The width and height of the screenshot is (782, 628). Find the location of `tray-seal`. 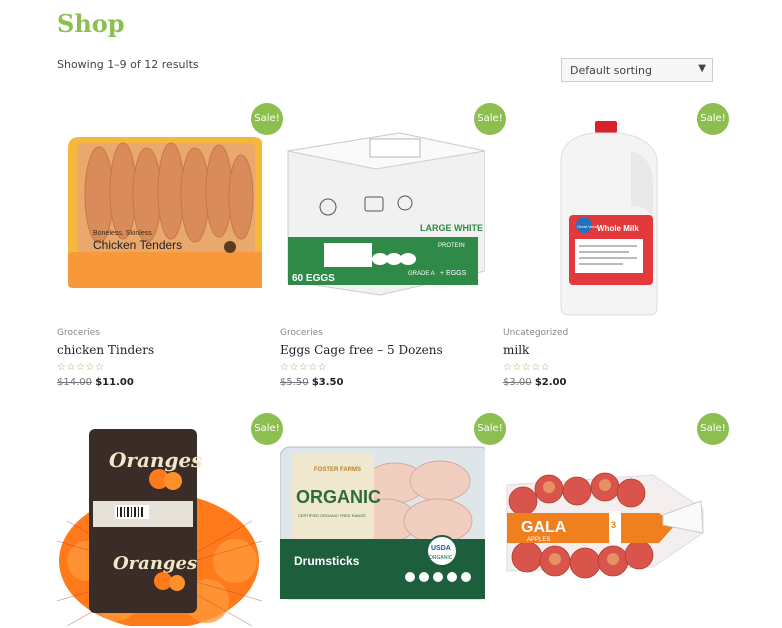

tray-seal is located at coordinates (230, 247).